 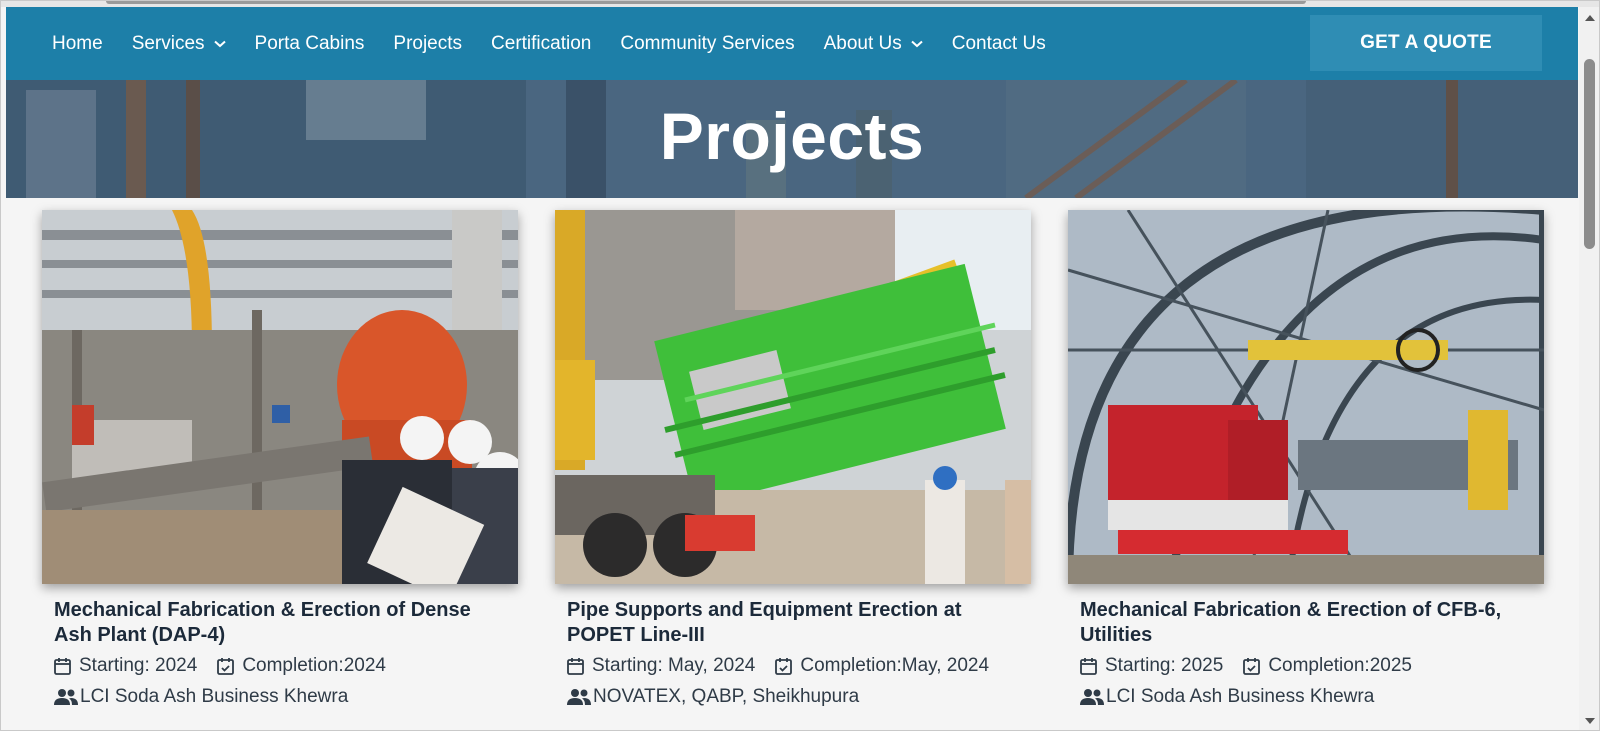 What do you see at coordinates (862, 43) in the screenshot?
I see `nav-about-us-label: About Us` at bounding box center [862, 43].